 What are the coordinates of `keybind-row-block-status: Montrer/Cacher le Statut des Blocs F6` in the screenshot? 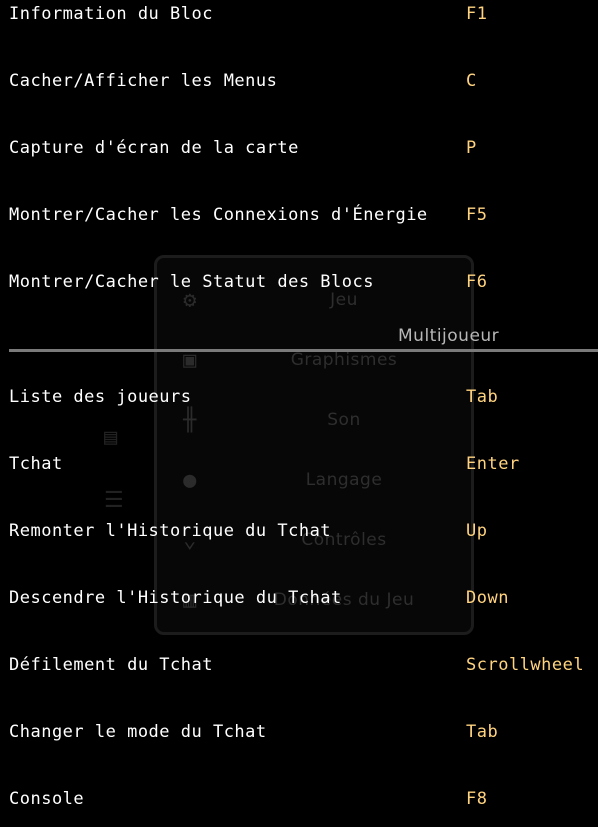 It's located at (299, 287).